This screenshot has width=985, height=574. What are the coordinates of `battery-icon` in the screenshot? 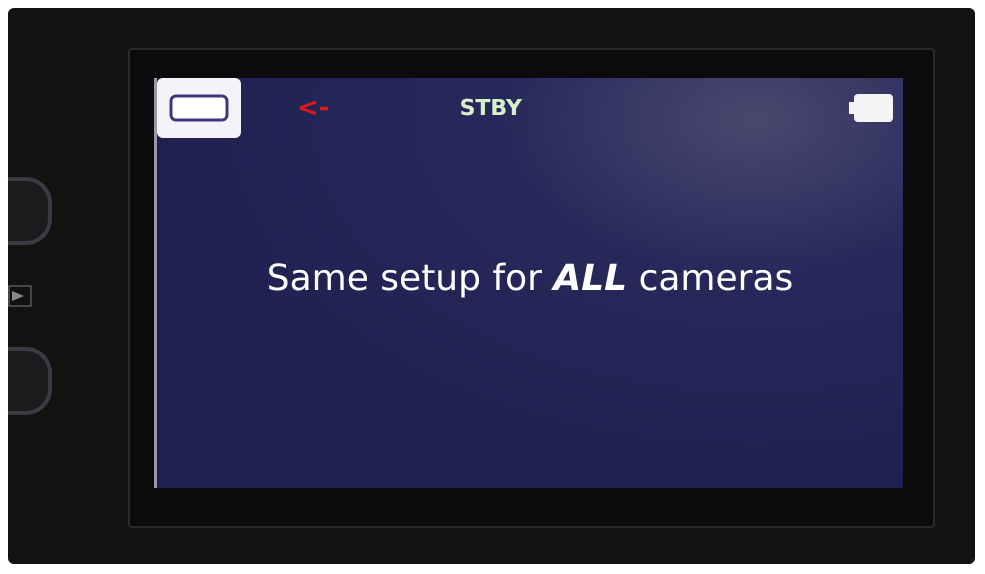 It's located at (871, 108).